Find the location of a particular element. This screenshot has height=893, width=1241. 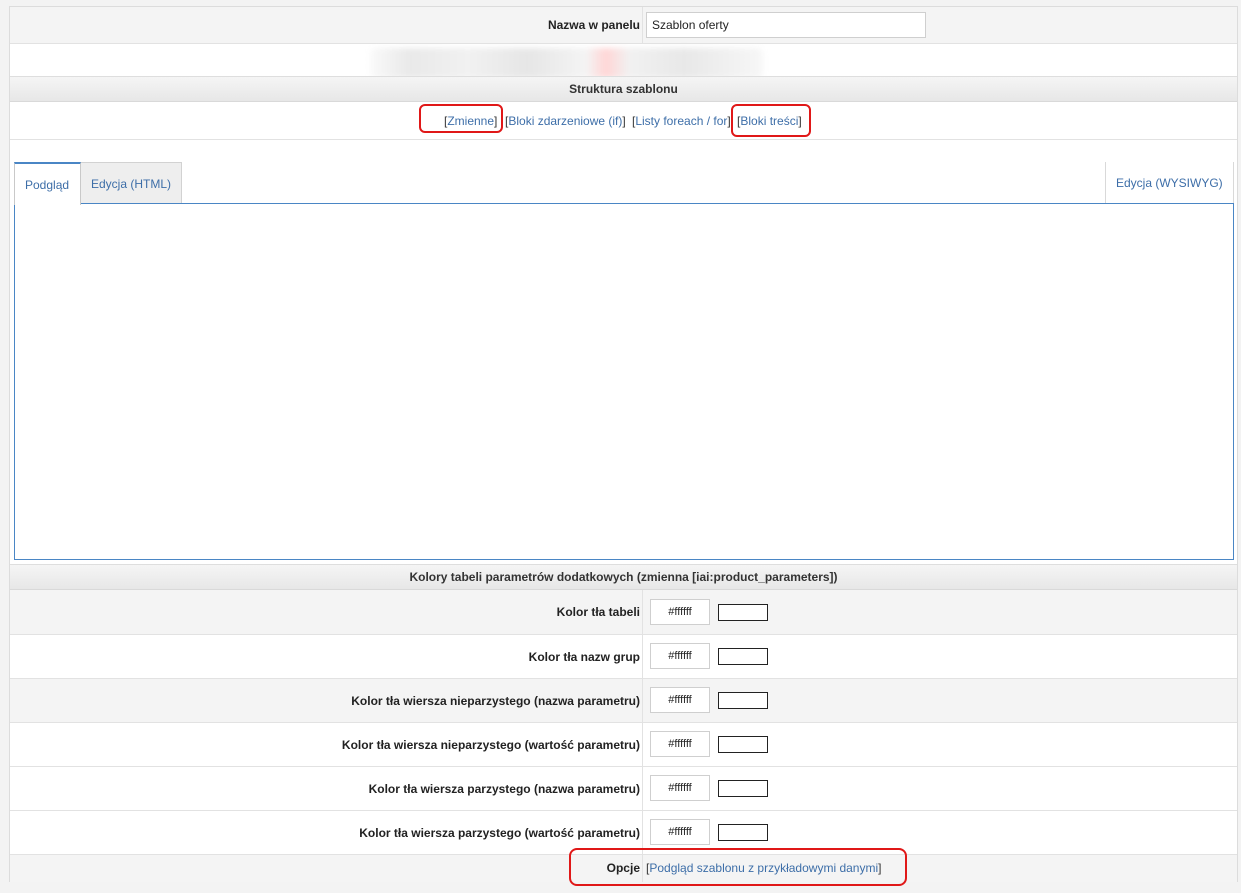

color-row-table-bg: Kolor tła tabeli #ffffff is located at coordinates (623, 612).